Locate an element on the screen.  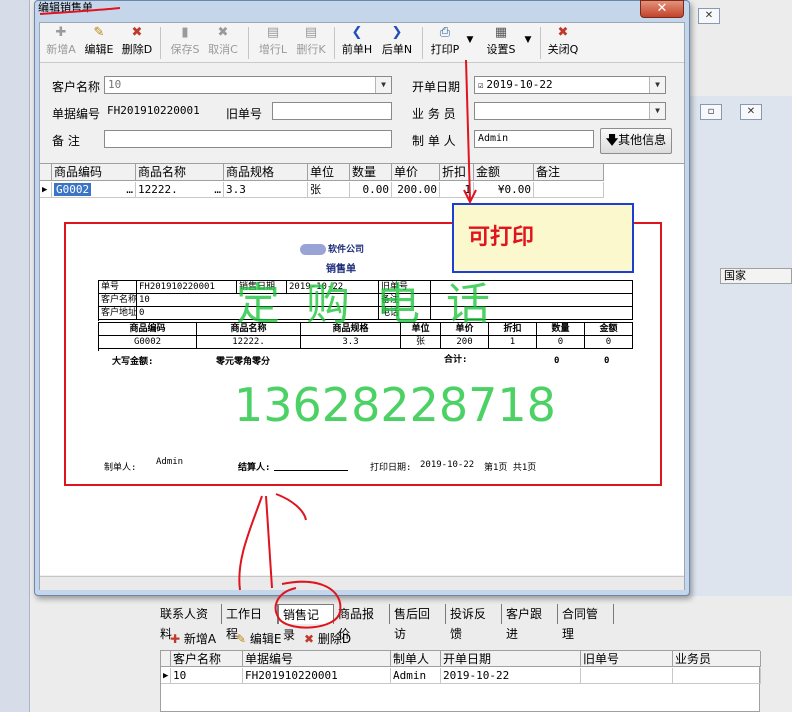
col-header: 开单日期 is located at coordinates (511, 659).